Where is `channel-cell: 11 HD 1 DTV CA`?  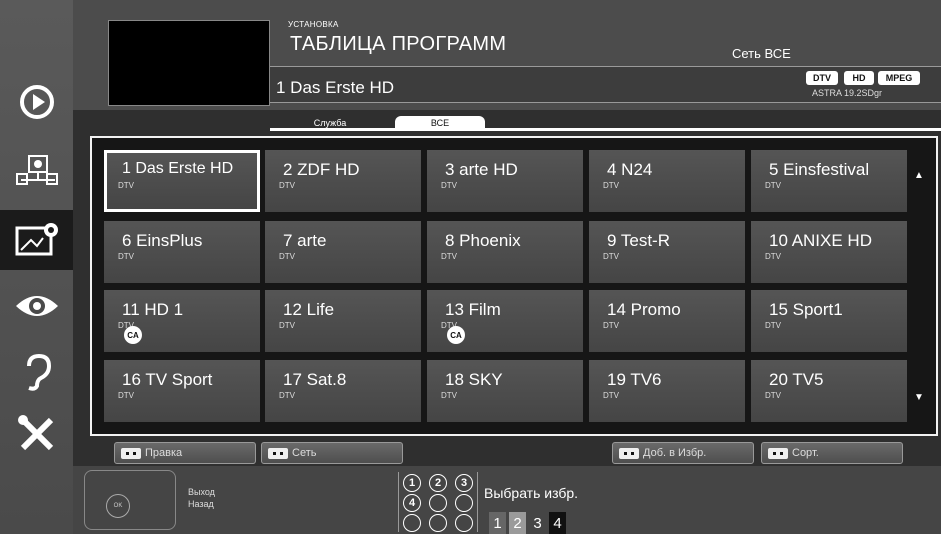 channel-cell: 11 HD 1 DTV CA is located at coordinates (182, 321).